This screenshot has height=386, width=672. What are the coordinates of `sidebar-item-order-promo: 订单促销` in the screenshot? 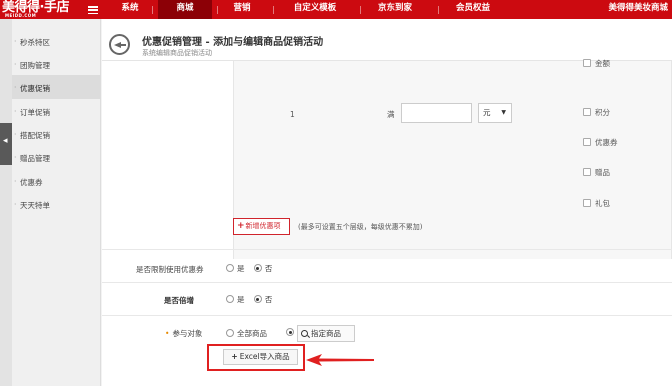 It's located at (32, 112).